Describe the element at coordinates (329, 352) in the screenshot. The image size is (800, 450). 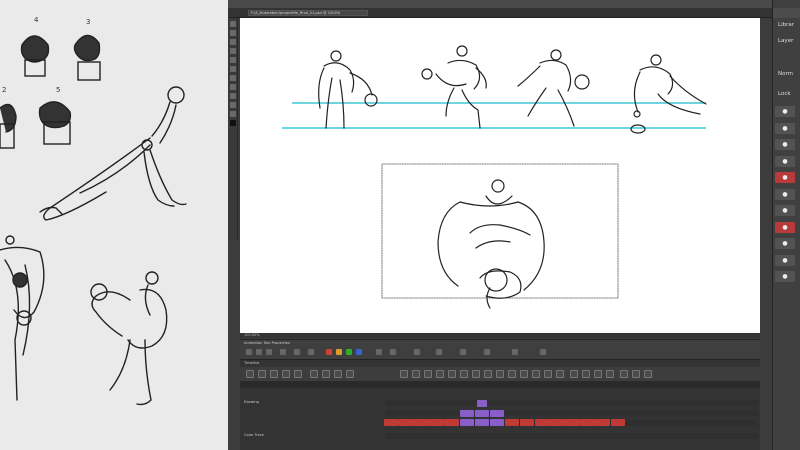
I see `color-chip-red-icon` at that location.